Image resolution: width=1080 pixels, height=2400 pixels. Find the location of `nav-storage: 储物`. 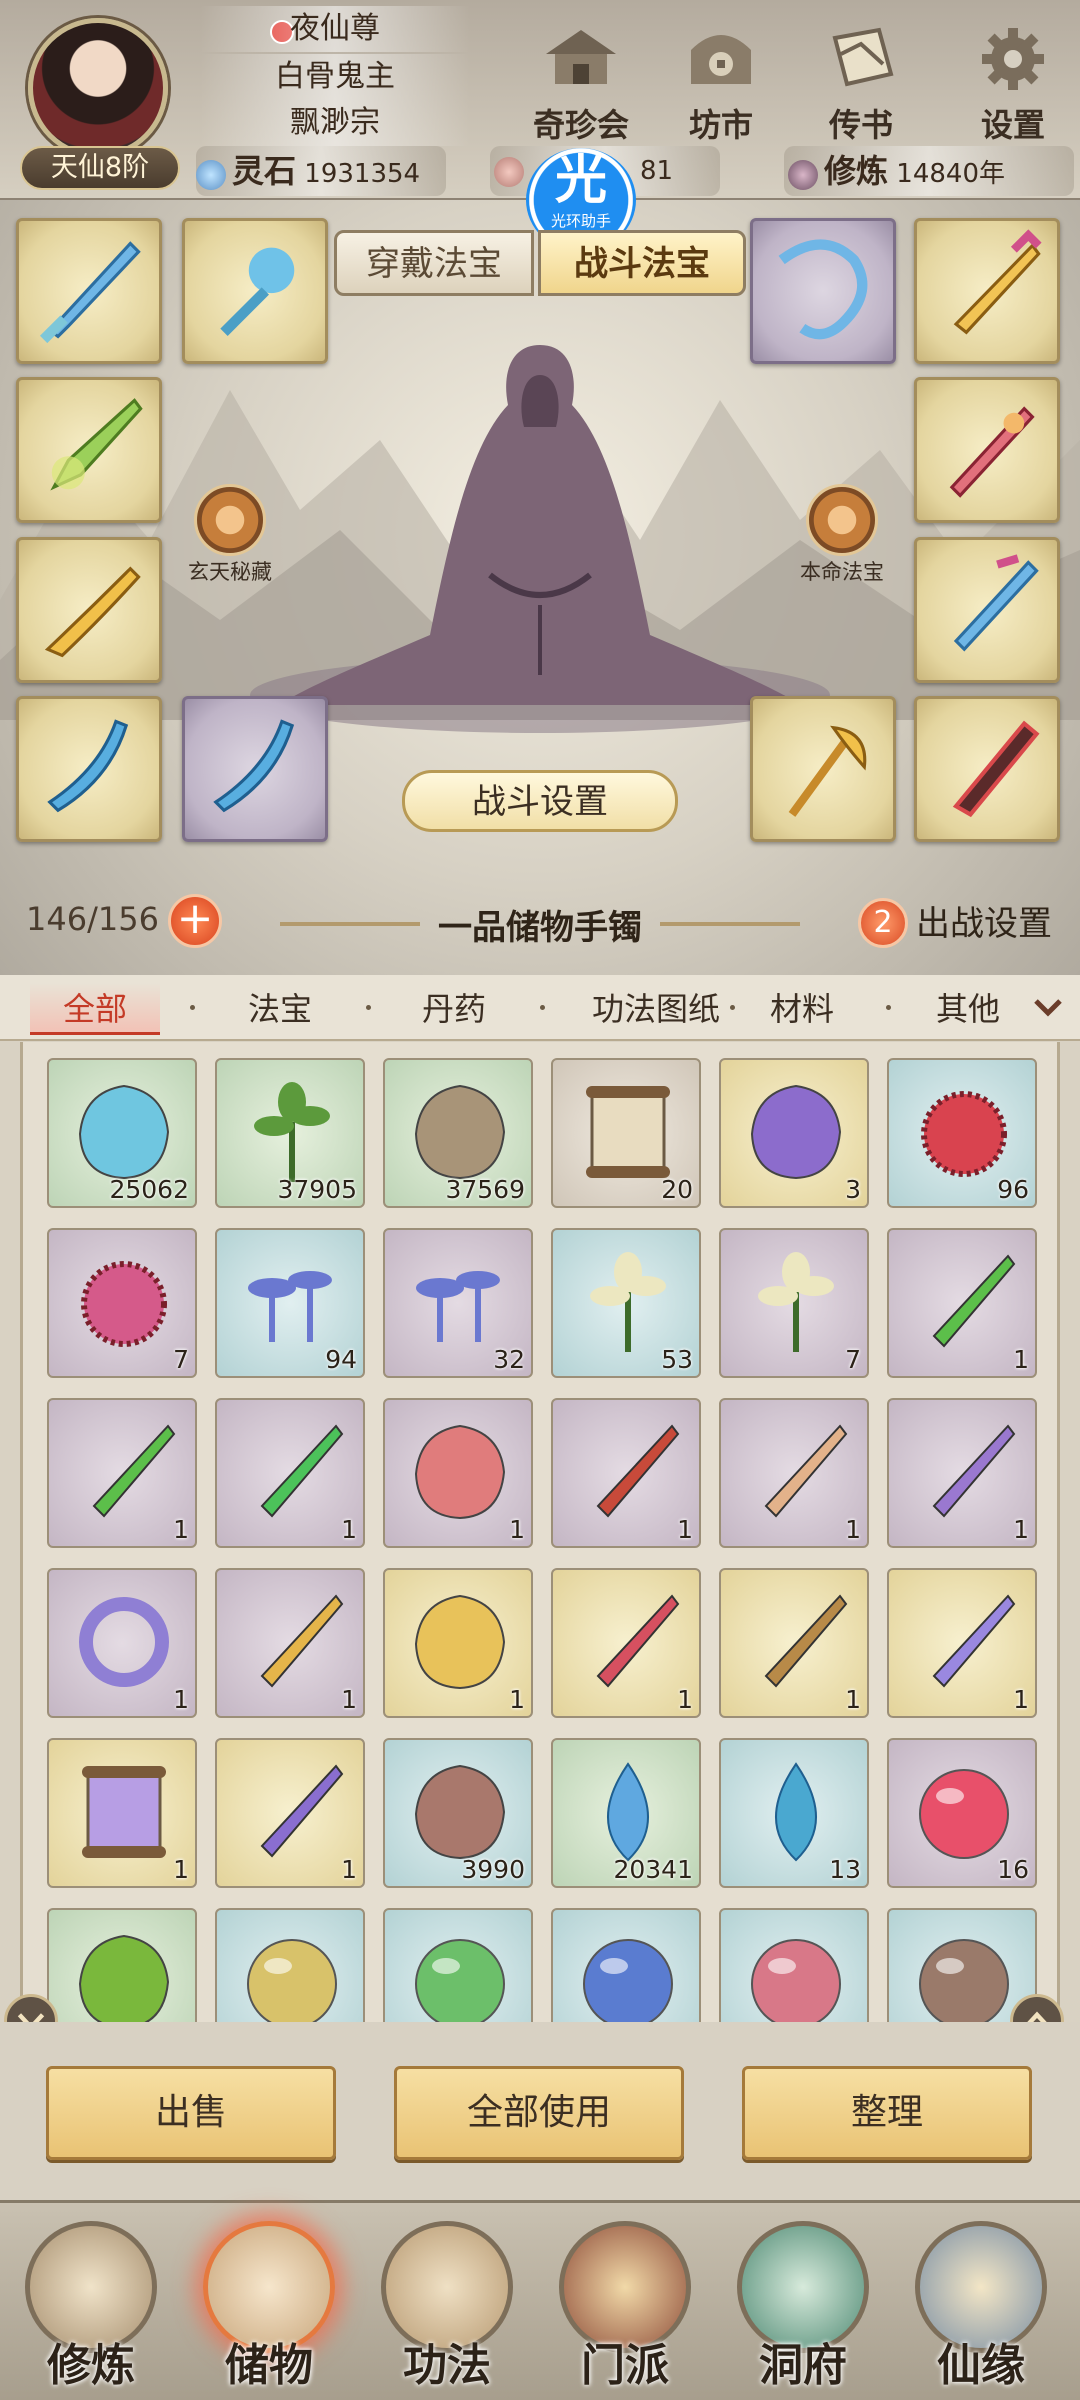

nav-storage: 储物 is located at coordinates (269, 2306).